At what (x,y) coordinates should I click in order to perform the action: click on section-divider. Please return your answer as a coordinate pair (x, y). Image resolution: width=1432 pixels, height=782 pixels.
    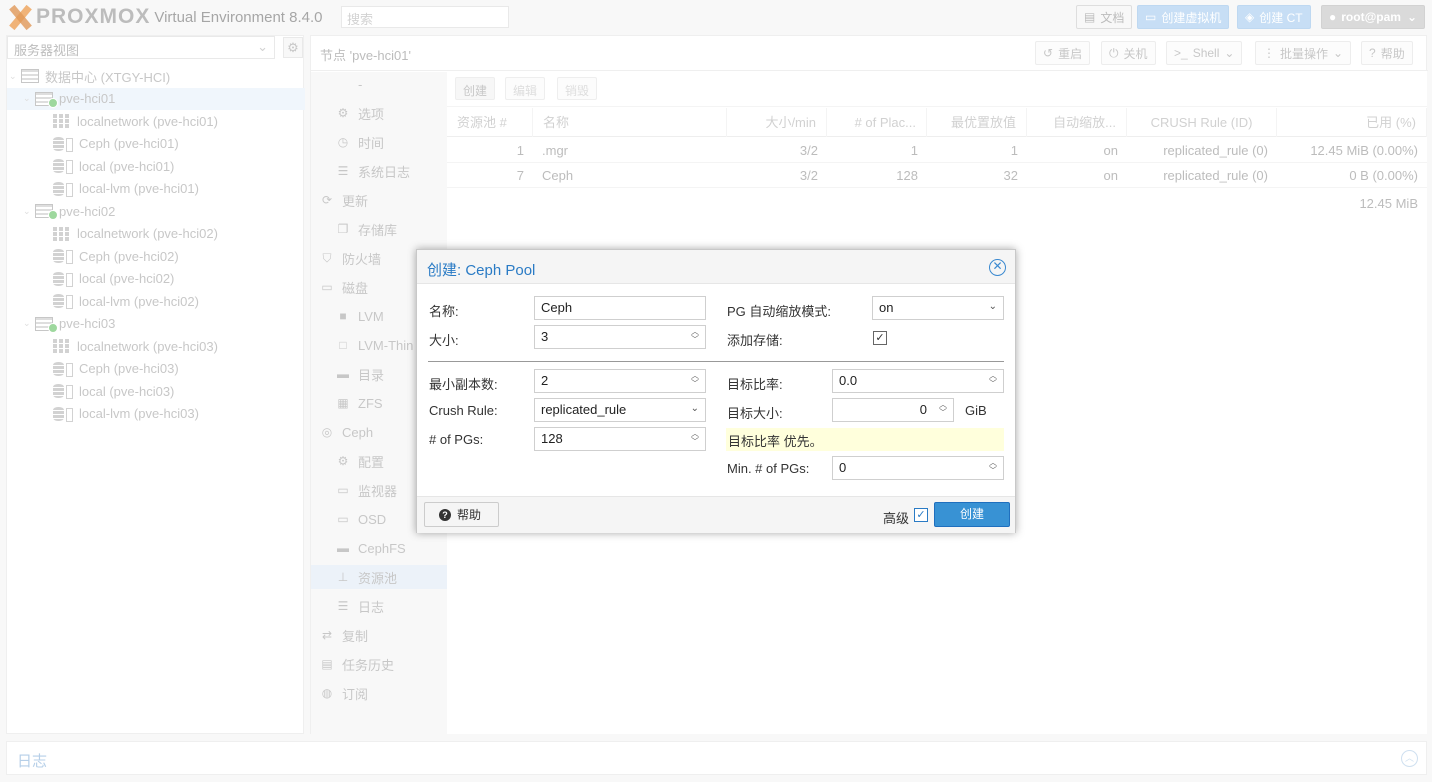
    Looking at the image, I should click on (716, 361).